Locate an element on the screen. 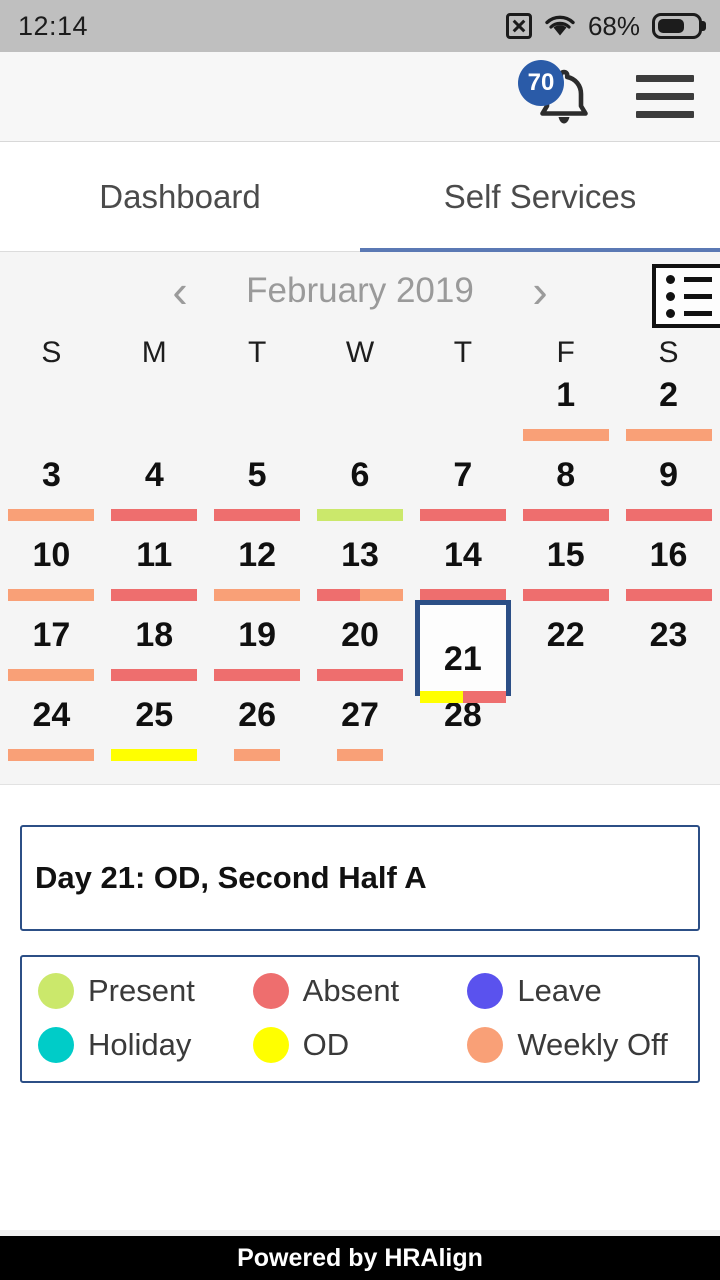 Image resolution: width=720 pixels, height=1280 pixels. calendar-day-number: 8 is located at coordinates (566, 475).